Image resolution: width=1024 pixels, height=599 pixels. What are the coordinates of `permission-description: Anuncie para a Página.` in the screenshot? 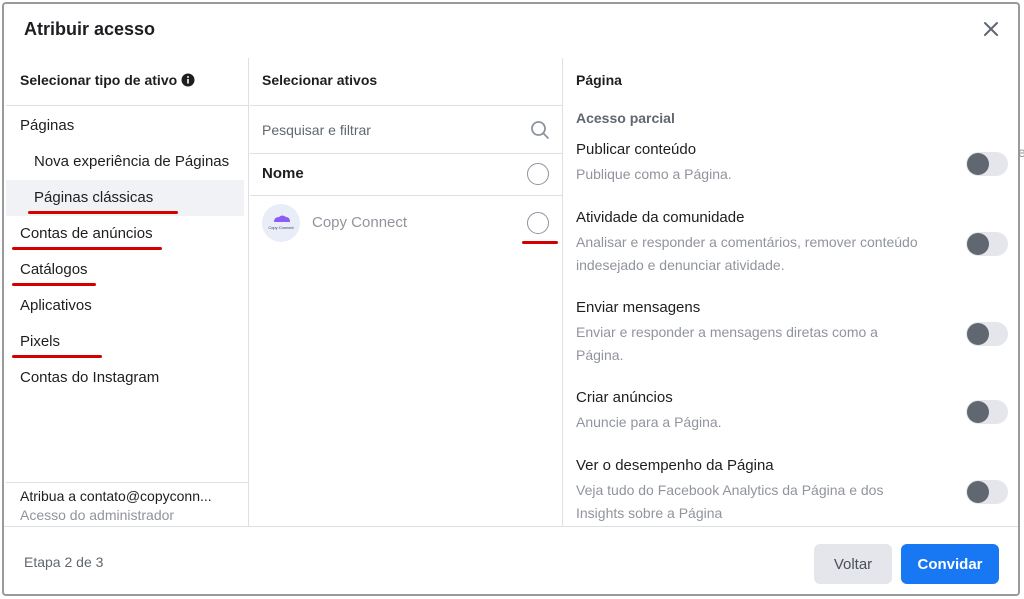 It's located at (649, 422).